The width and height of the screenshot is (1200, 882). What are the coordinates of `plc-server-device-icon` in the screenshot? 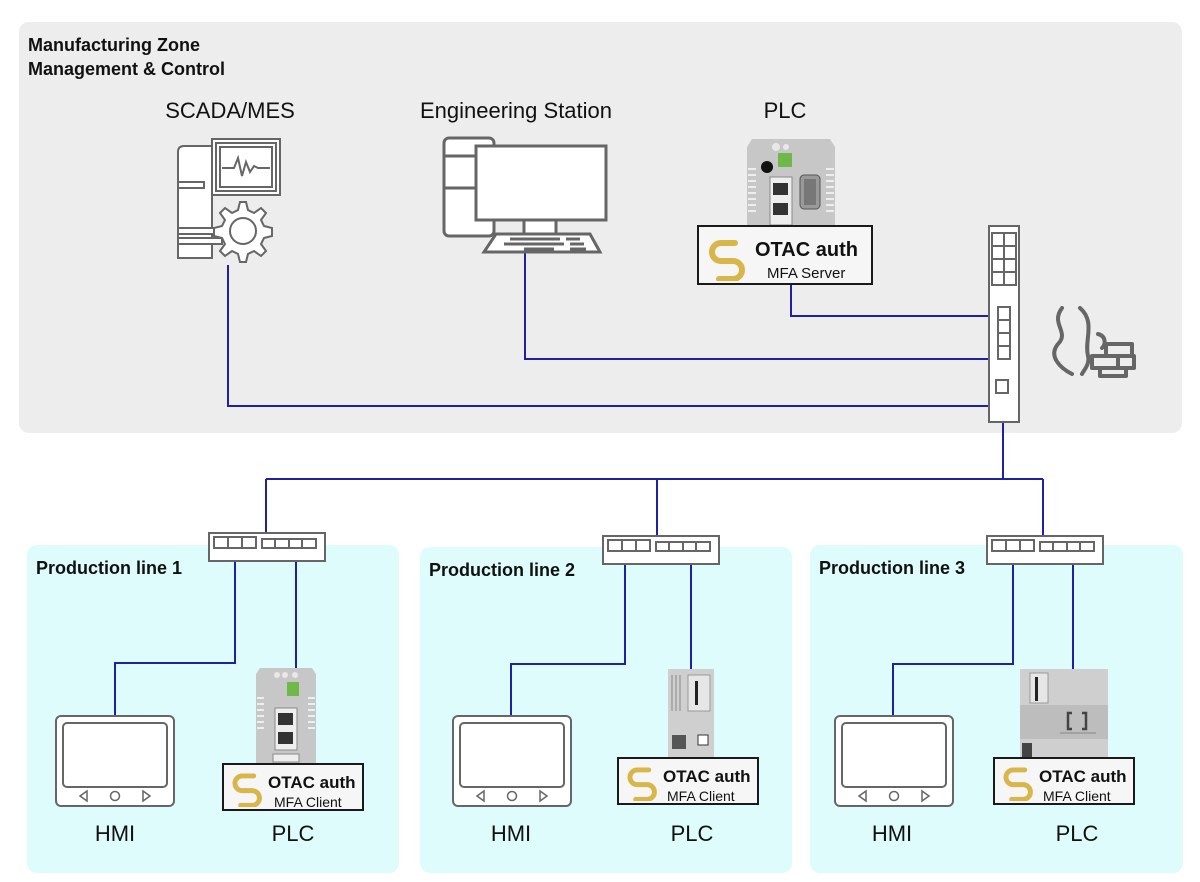 It's located at (791, 182).